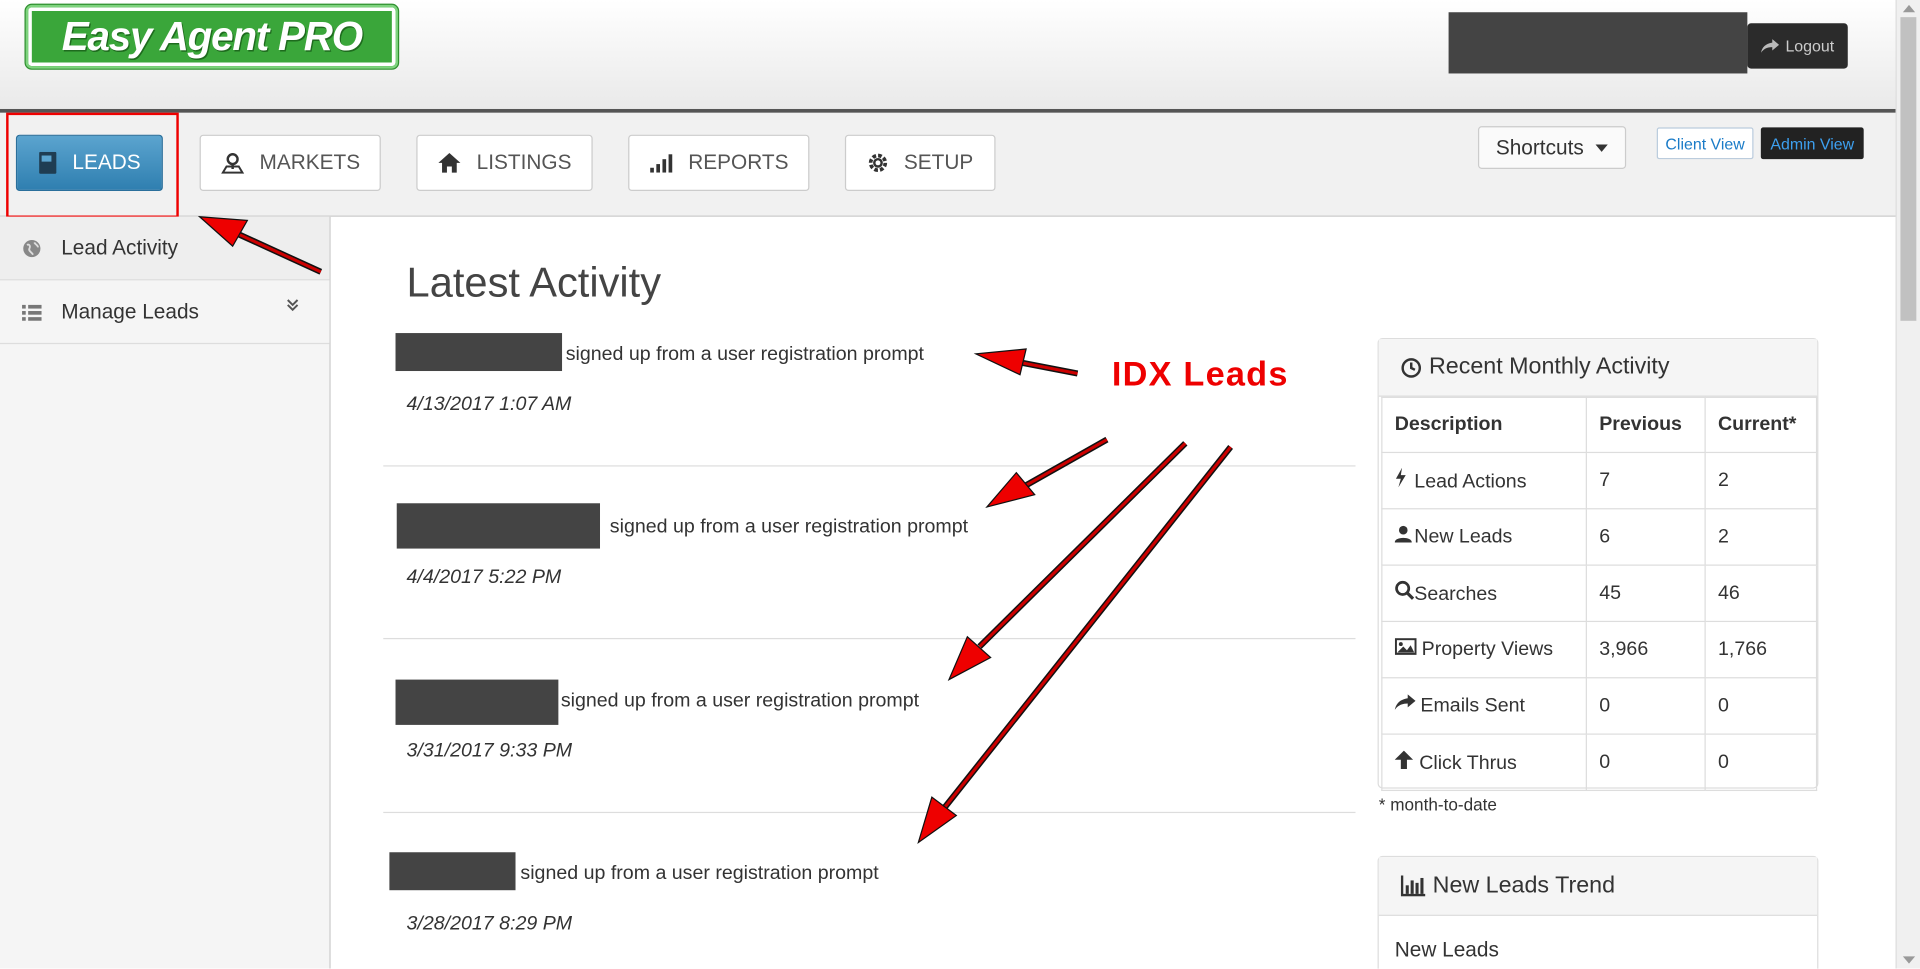 This screenshot has height=969, width=1920. I want to click on panel-title: New Leads Trend, so click(1524, 885).